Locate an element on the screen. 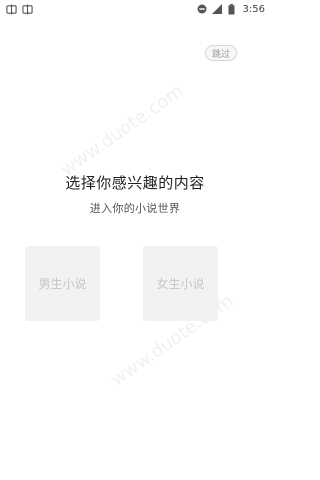 This screenshot has width=320, height=480. male-novels-label: 男生小说 is located at coordinates (62, 284).